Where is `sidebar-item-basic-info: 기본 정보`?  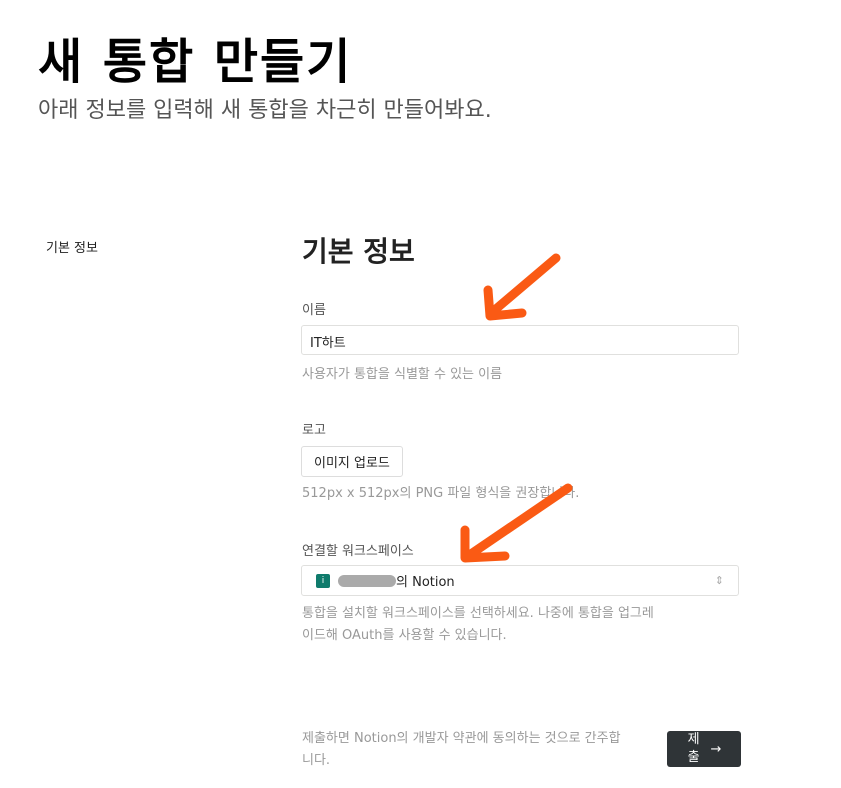 sidebar-item-basic-info: 기본 정보 is located at coordinates (72, 246).